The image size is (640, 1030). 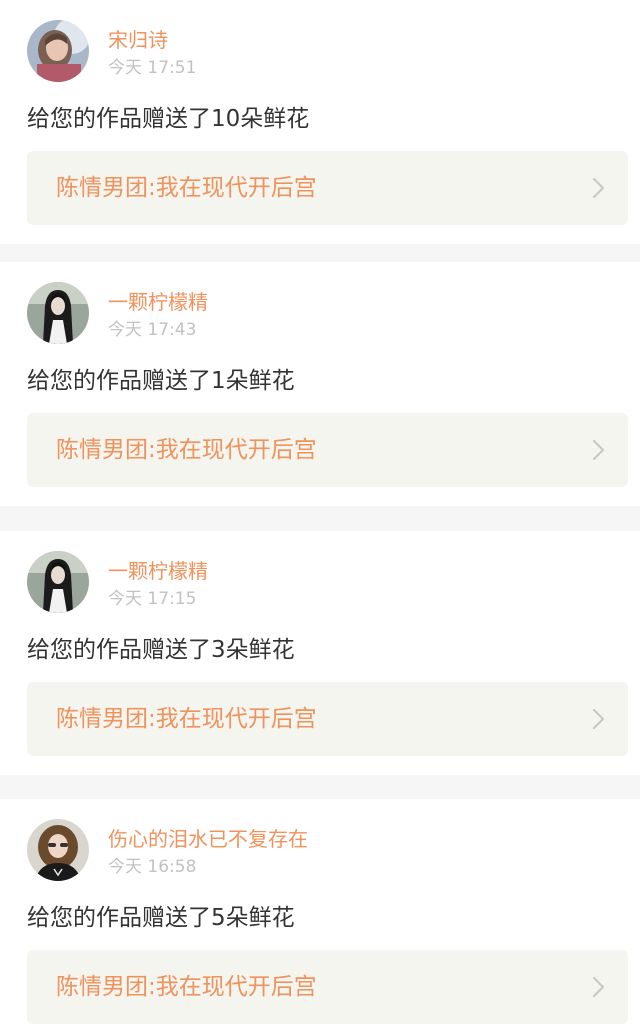 What do you see at coordinates (161, 918) in the screenshot?
I see `gift-message: 给您的作品赠送了5朵鲜花` at bounding box center [161, 918].